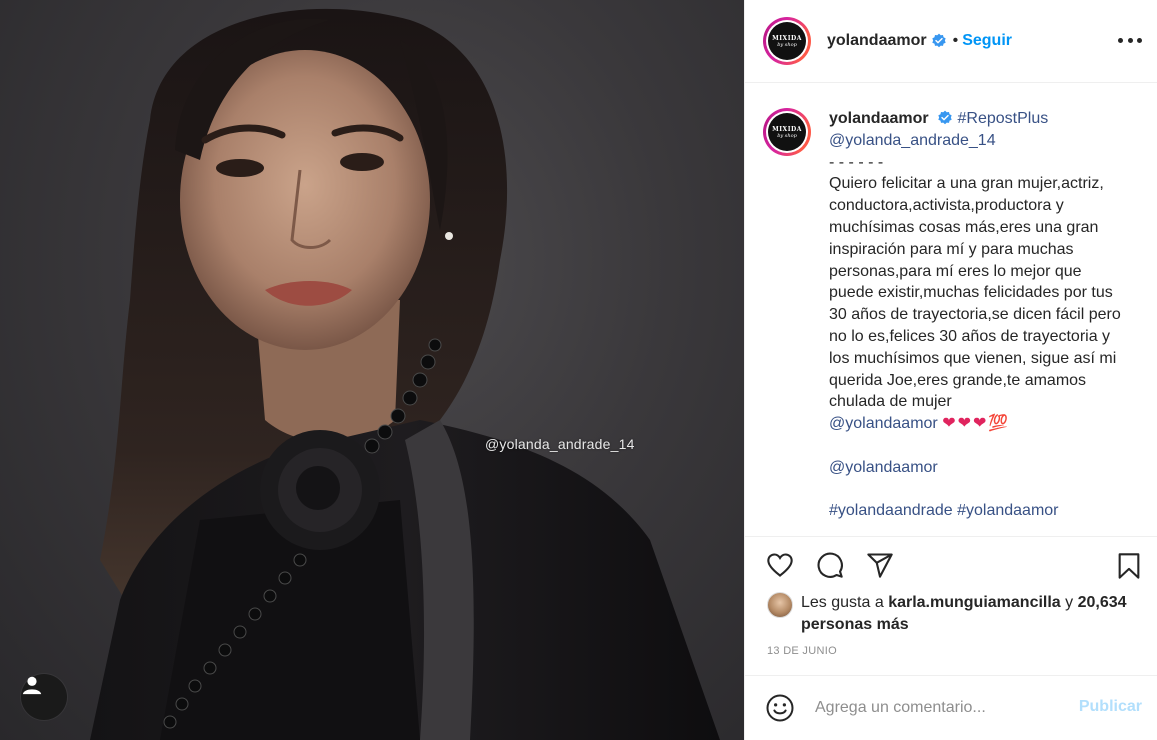 This screenshot has width=1157, height=740. What do you see at coordinates (951, 41) in the screenshot?
I see `post-header: MIXIDA by shop yolandaamor • Seguir` at bounding box center [951, 41].